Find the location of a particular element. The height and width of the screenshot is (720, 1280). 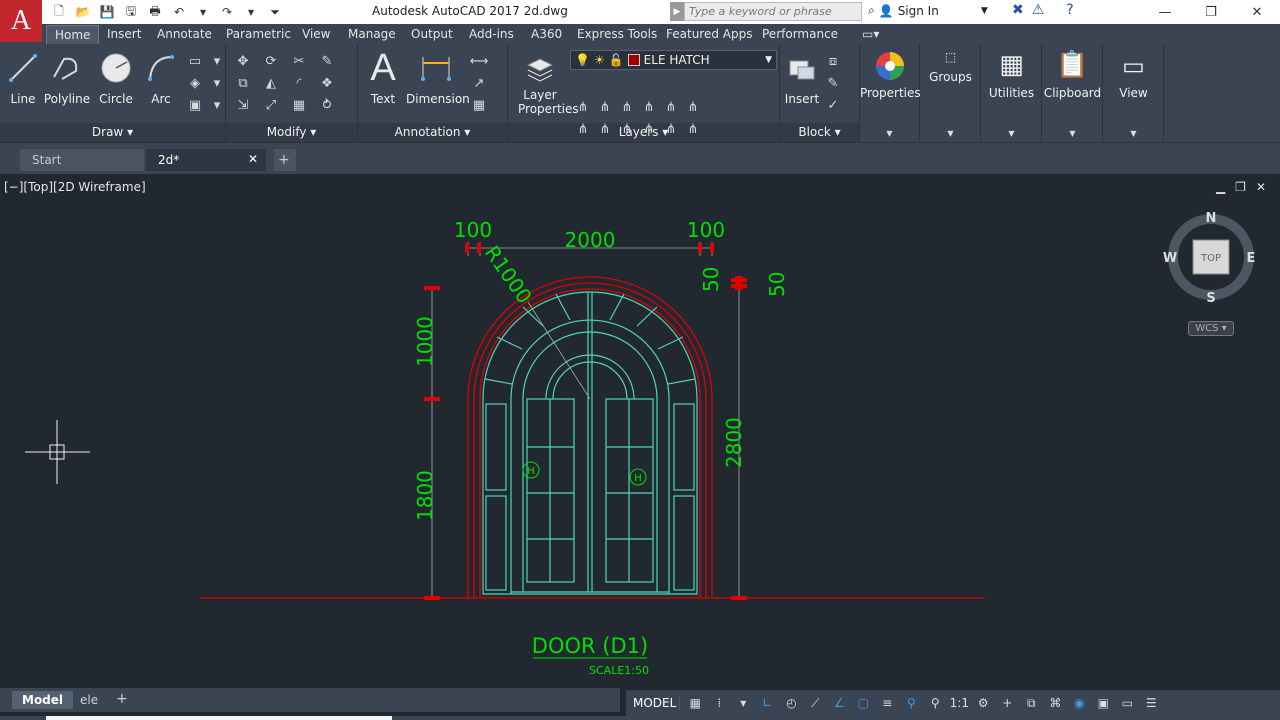

groups-panel: ⬚ Groups ▼ is located at coordinates (951, 93).